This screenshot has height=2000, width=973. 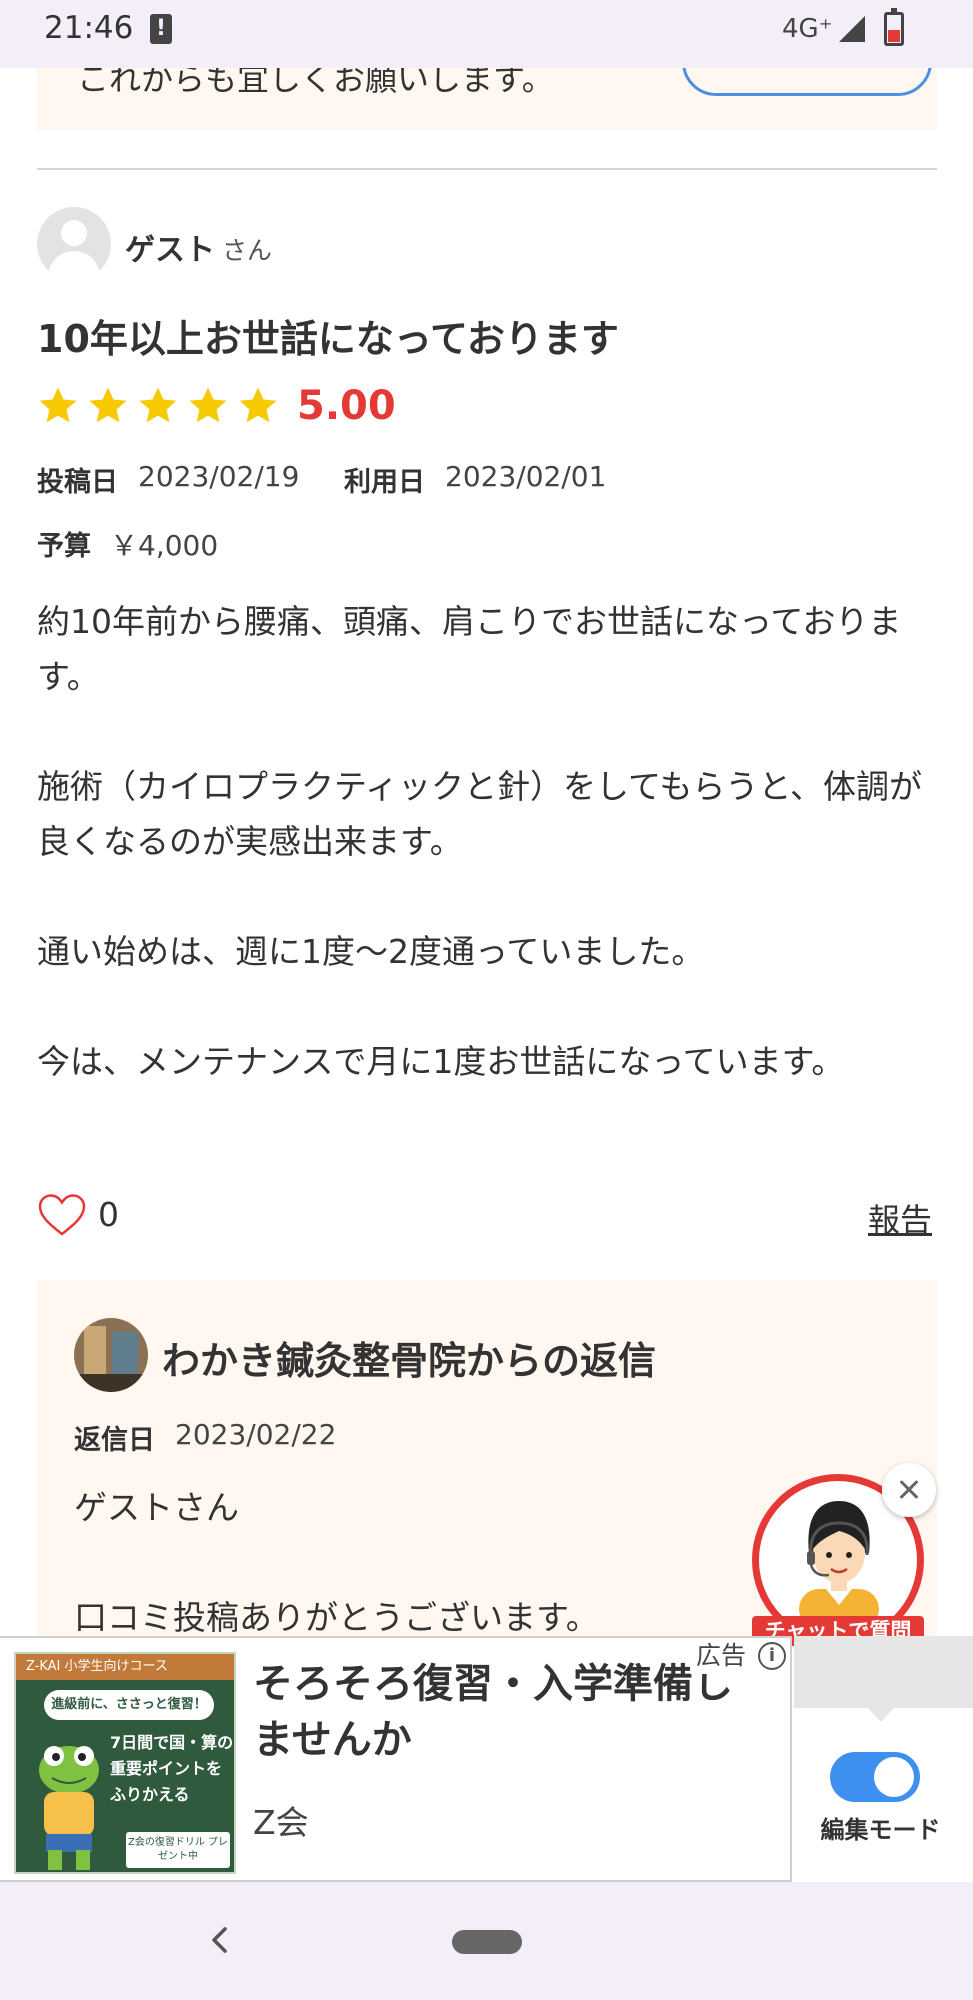 What do you see at coordinates (62, 1215) in the screenshot?
I see `heart-icon` at bounding box center [62, 1215].